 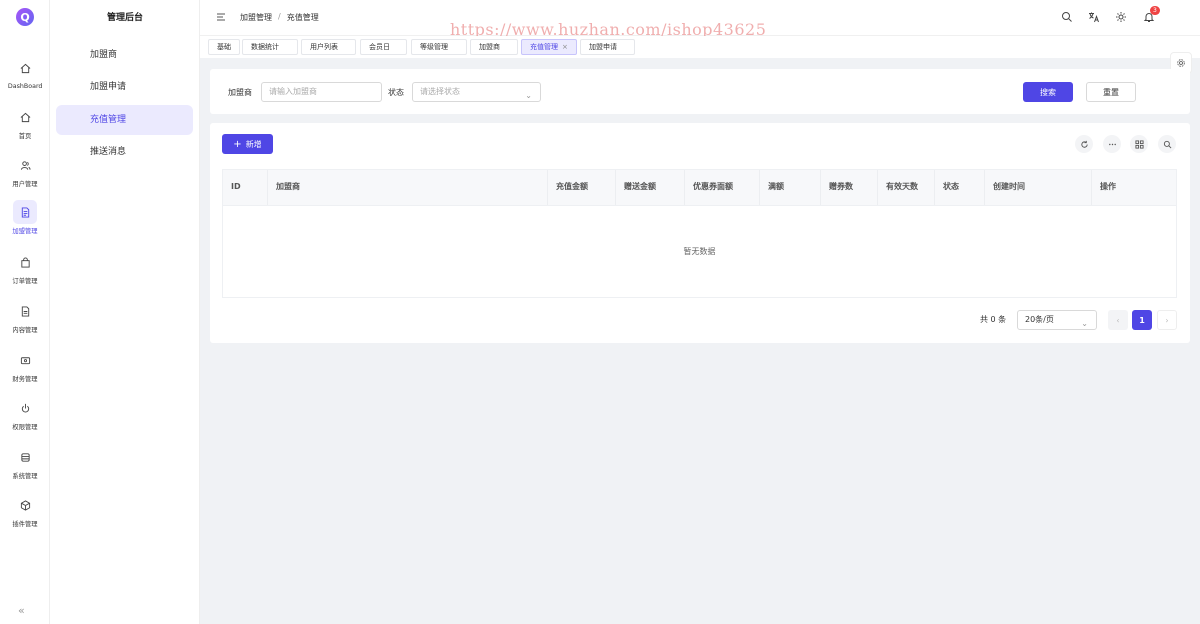 What do you see at coordinates (440, 91) in the screenshot?
I see `status-select-placeholder: 请选择状态` at bounding box center [440, 91].